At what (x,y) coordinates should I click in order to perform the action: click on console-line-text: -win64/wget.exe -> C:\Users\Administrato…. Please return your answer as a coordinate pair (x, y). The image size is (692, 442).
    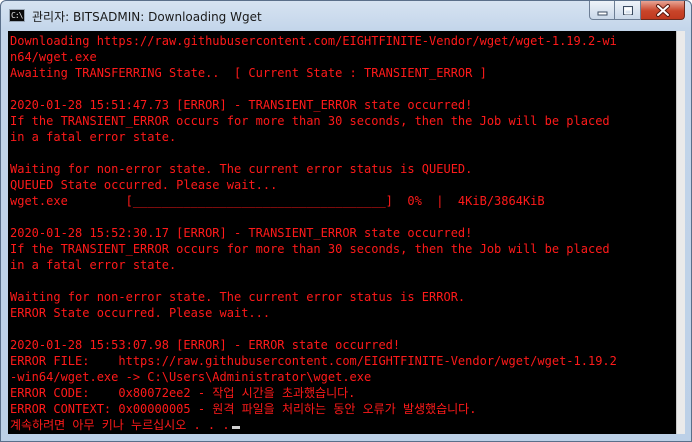
    Looking at the image, I should click on (191, 377).